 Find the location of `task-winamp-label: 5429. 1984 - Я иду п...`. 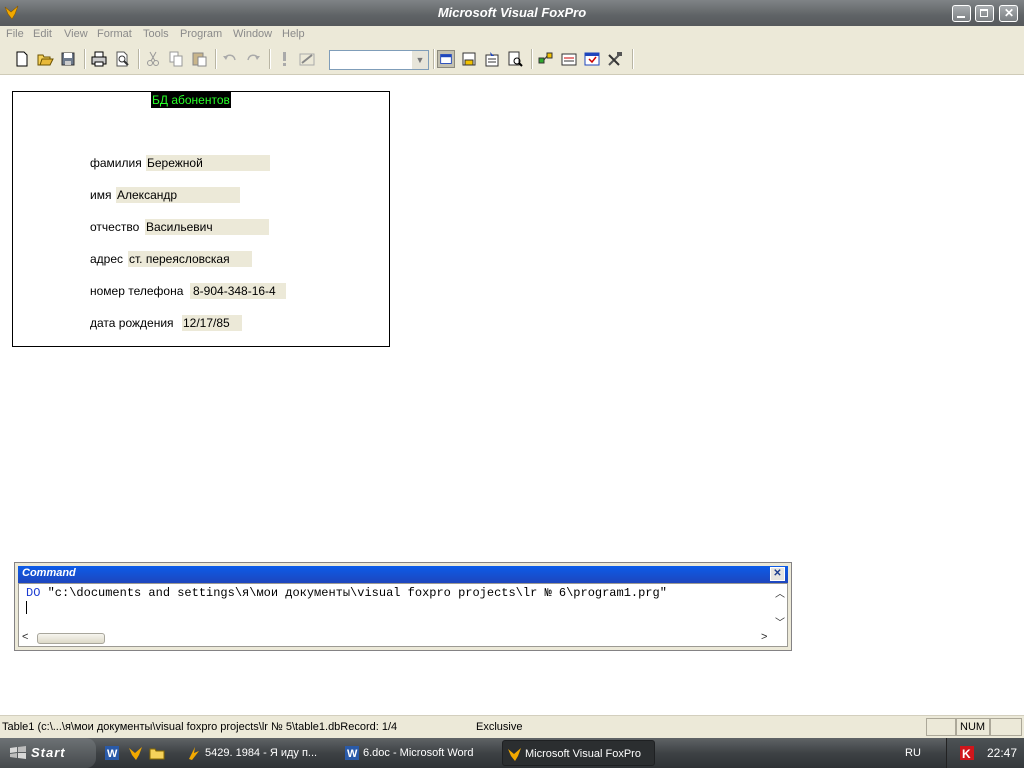

task-winamp-label: 5429. 1984 - Я иду п... is located at coordinates (261, 753).